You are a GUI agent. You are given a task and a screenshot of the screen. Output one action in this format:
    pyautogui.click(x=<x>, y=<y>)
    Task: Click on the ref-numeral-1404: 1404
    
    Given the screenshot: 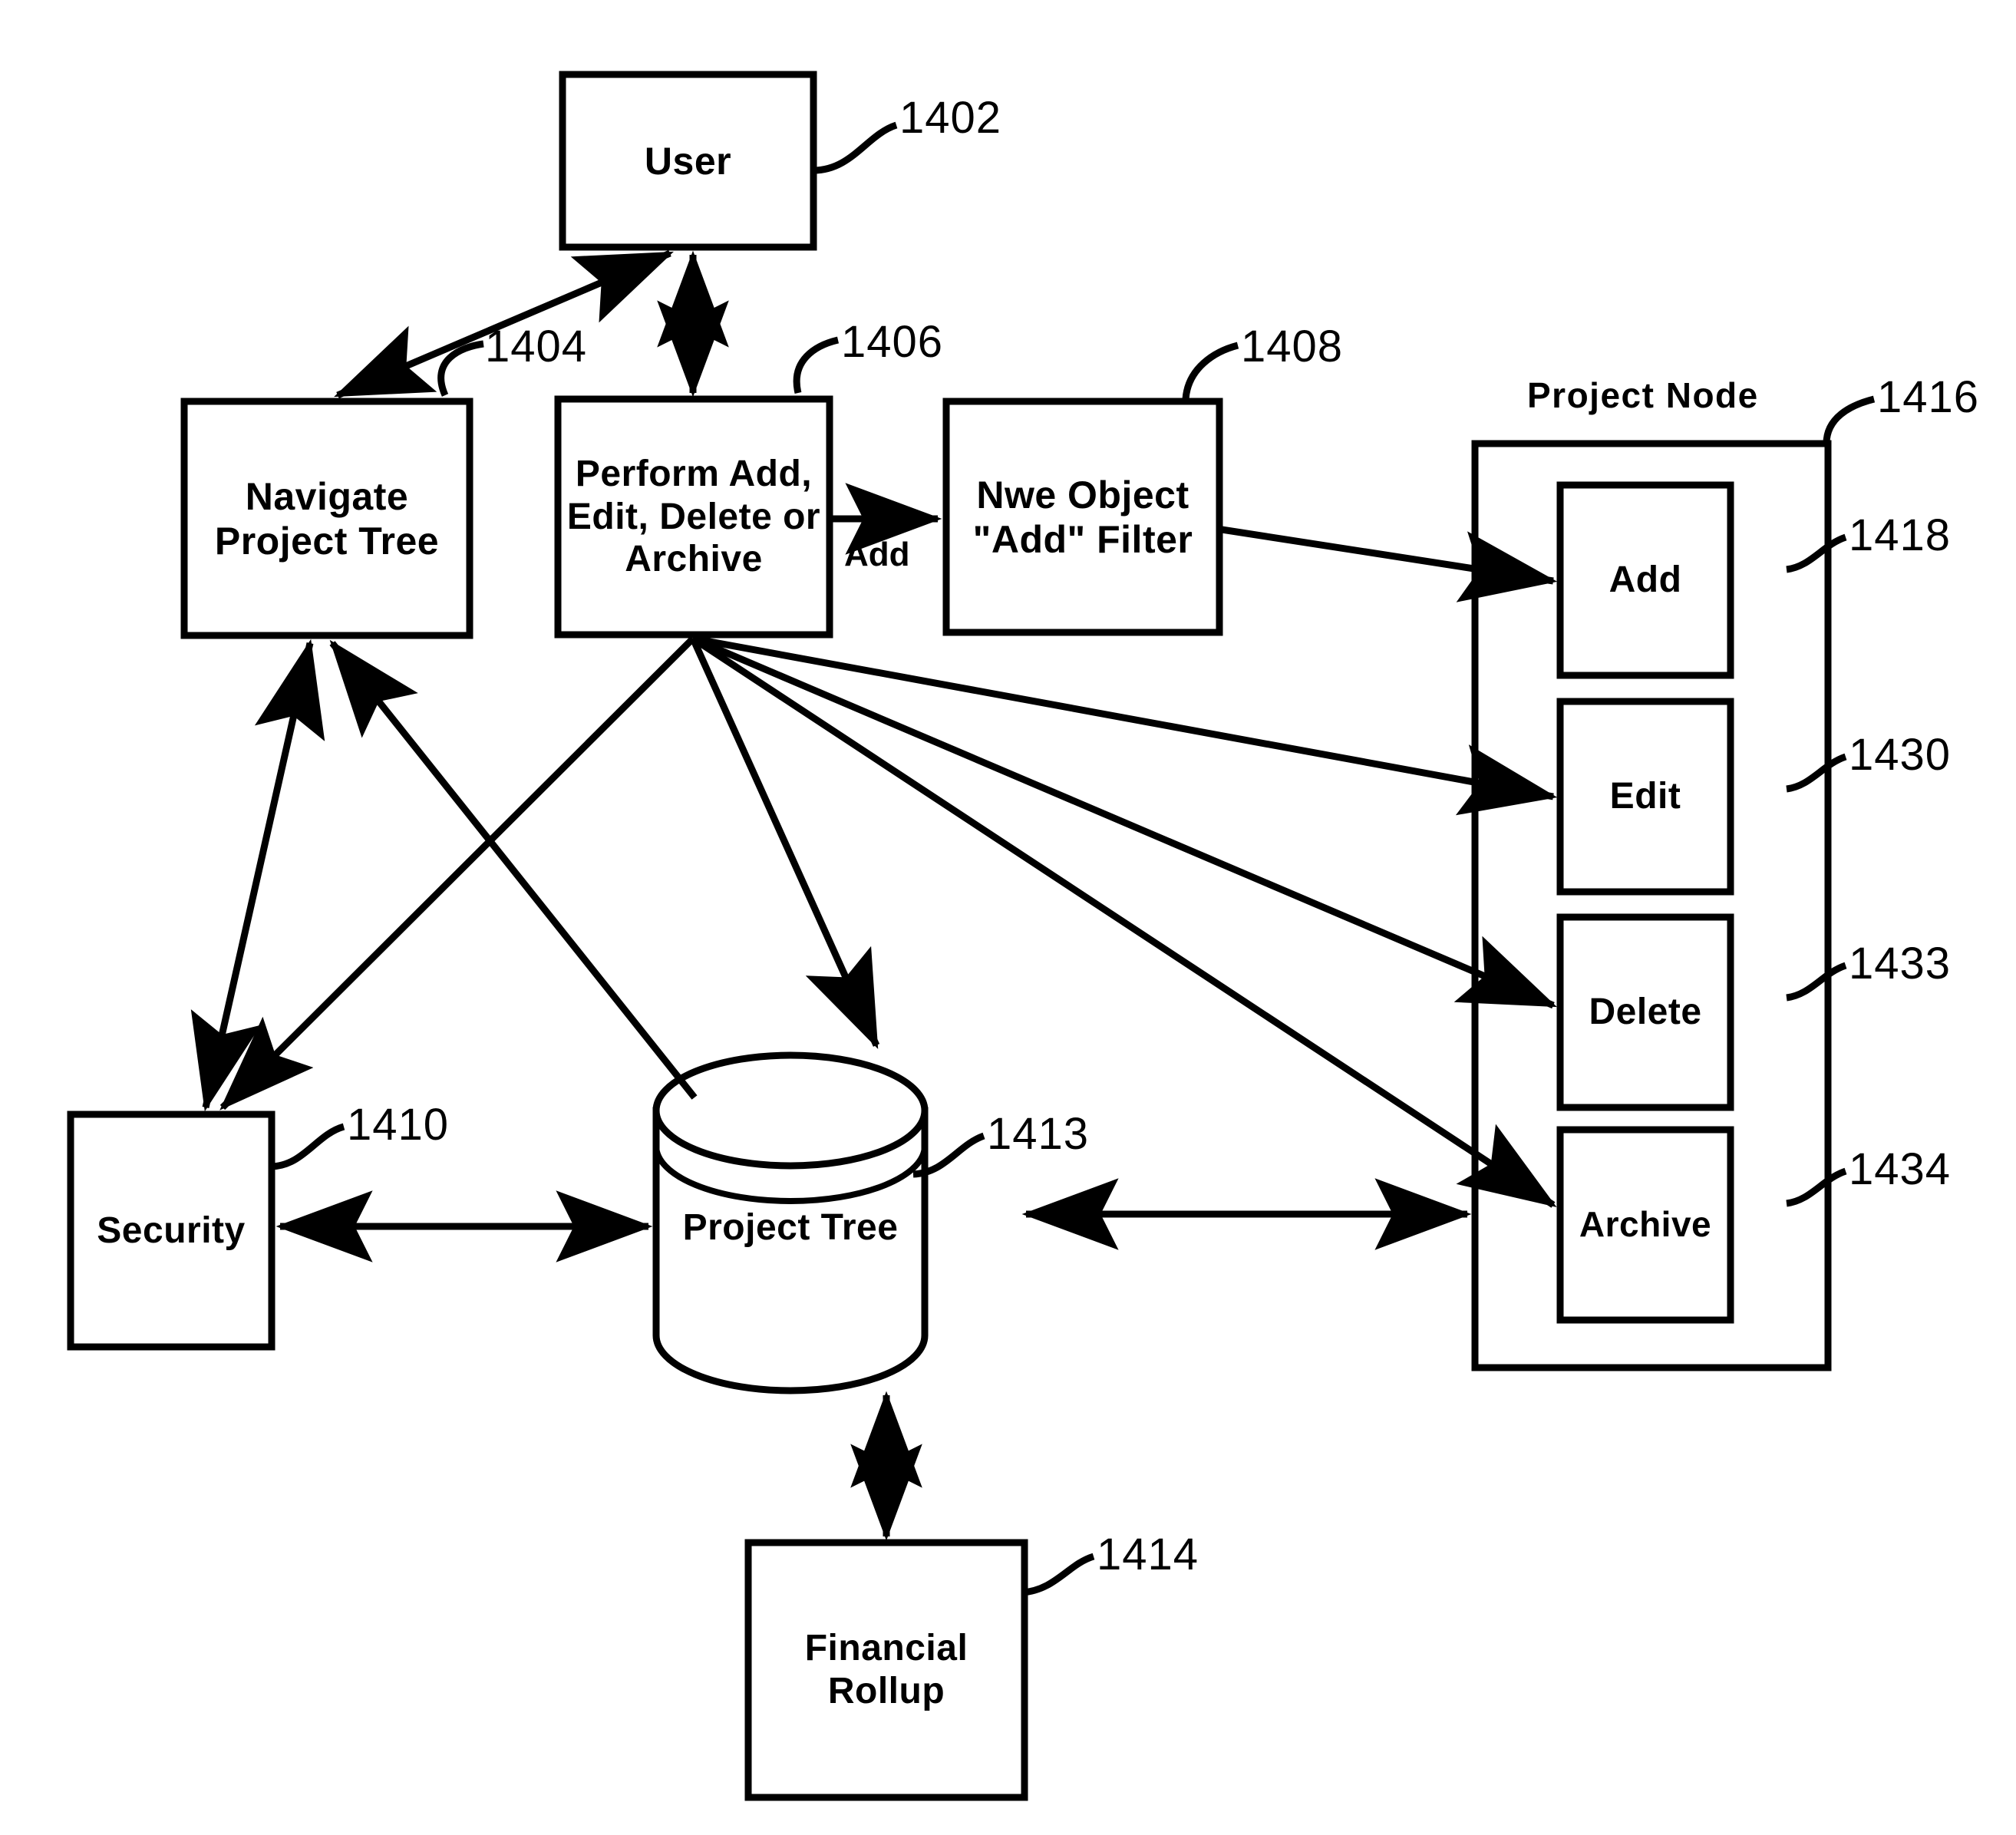 What is the action you would take?
    pyautogui.click(x=536, y=346)
    